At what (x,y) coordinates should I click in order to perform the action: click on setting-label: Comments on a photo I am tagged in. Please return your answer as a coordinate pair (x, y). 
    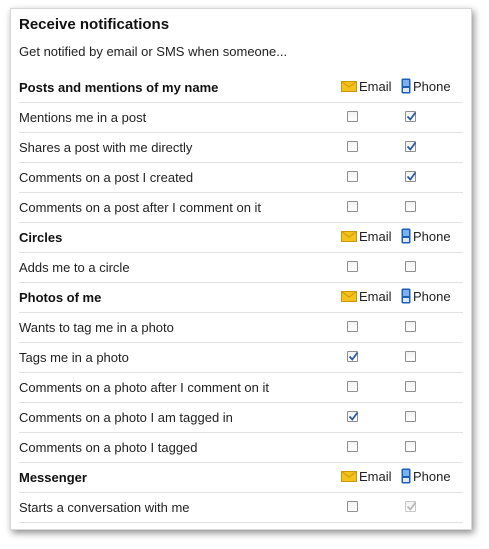
    Looking at the image, I should click on (126, 417).